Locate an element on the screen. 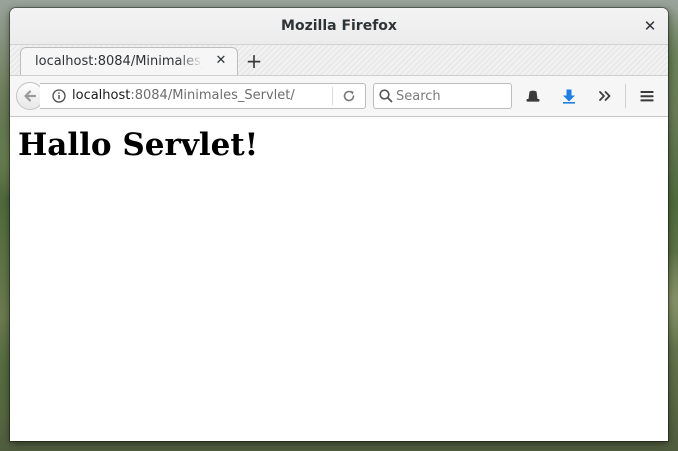 The height and width of the screenshot is (451, 678). identity-icon is located at coordinates (533, 96).